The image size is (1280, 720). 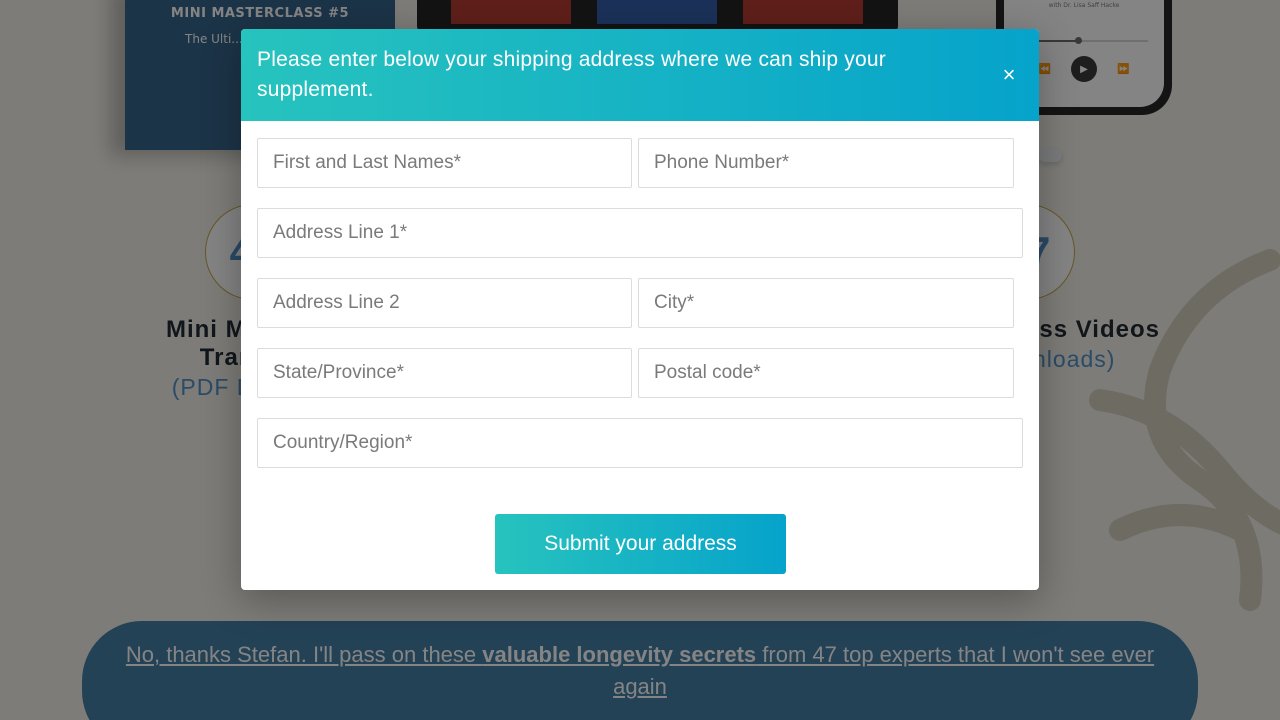 I want to click on full-name-field, so click(x=444, y=163).